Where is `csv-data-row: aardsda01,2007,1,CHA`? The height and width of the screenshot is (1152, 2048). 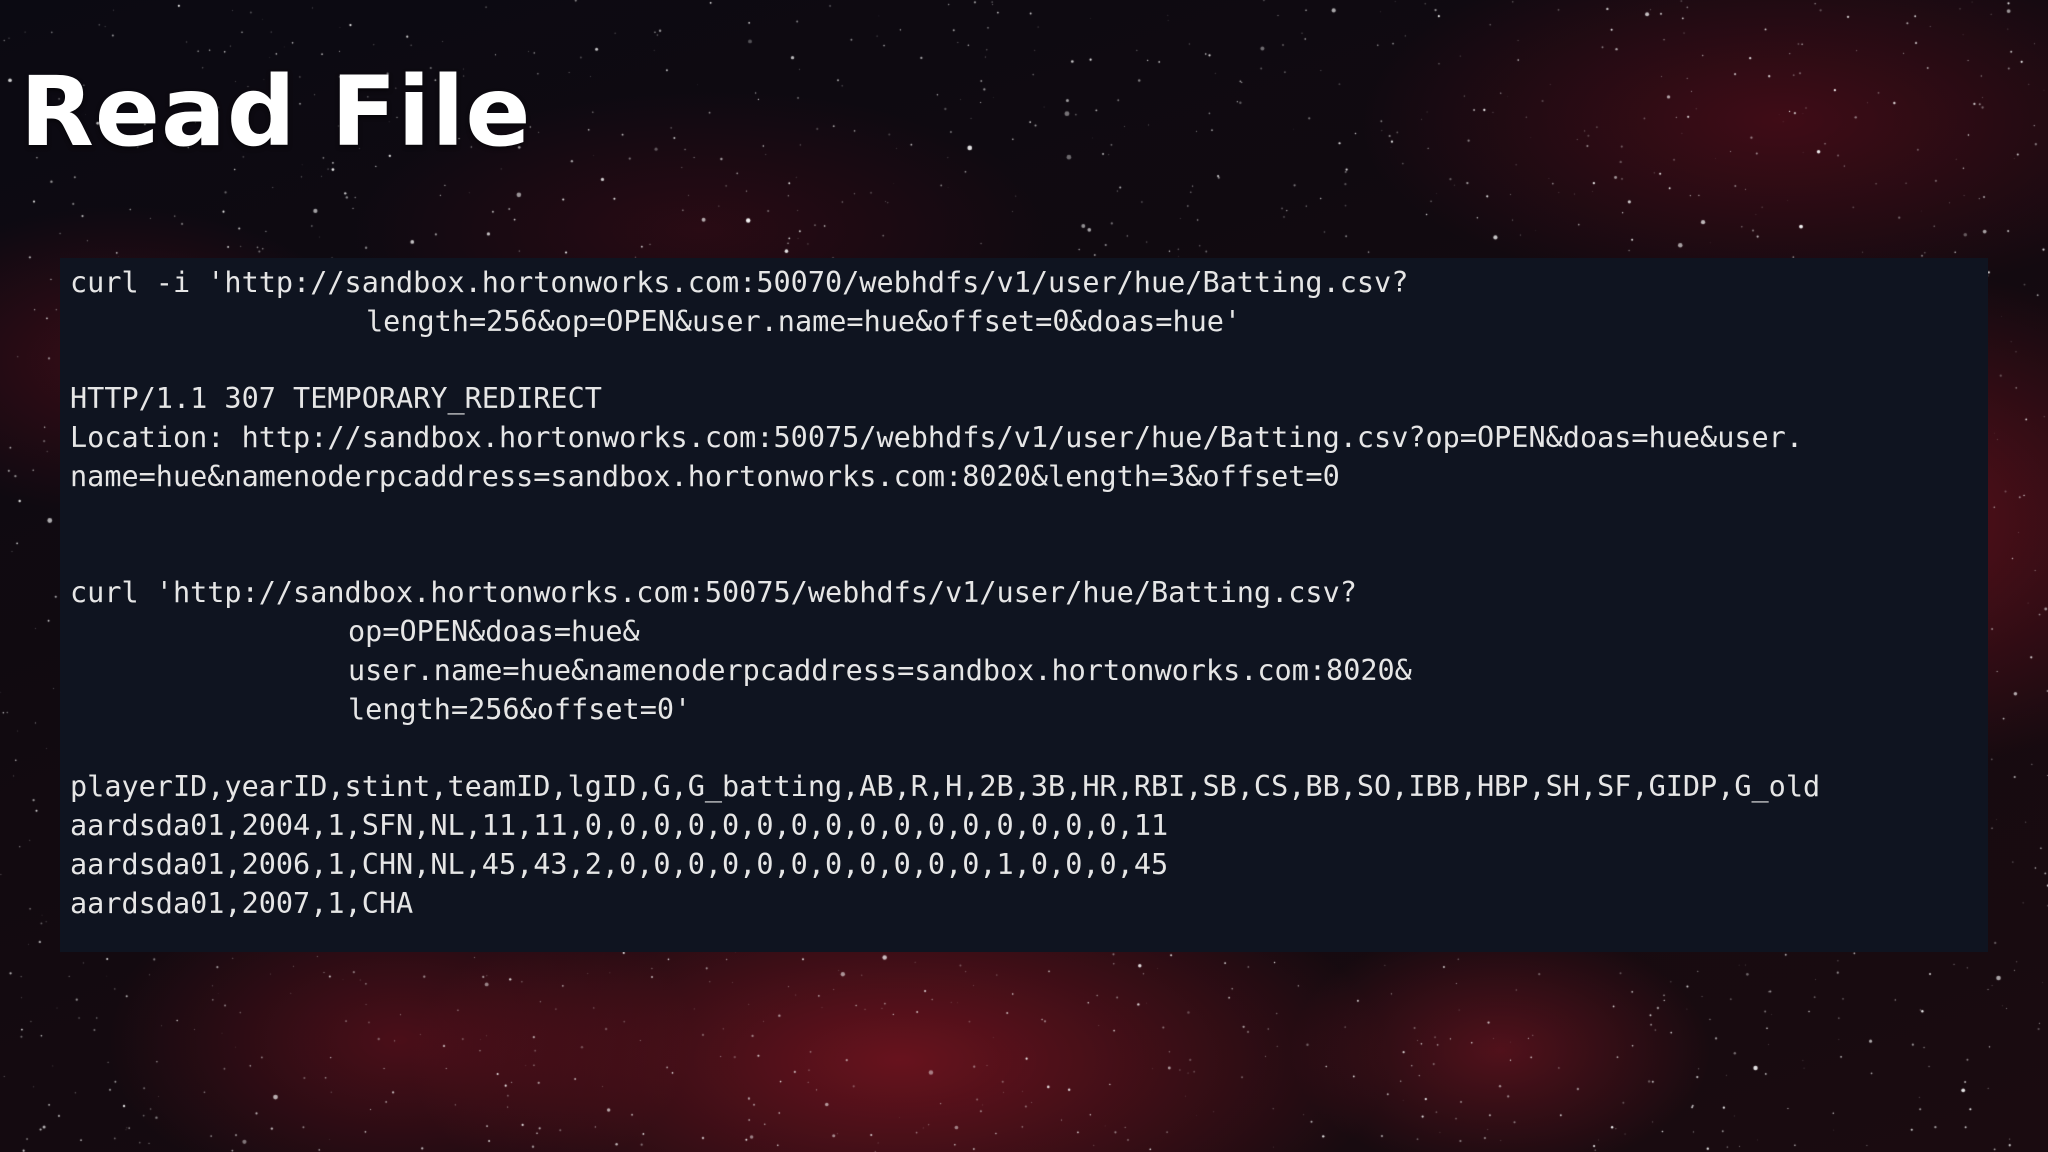 csv-data-row: aardsda01,2007,1,CHA is located at coordinates (242, 903).